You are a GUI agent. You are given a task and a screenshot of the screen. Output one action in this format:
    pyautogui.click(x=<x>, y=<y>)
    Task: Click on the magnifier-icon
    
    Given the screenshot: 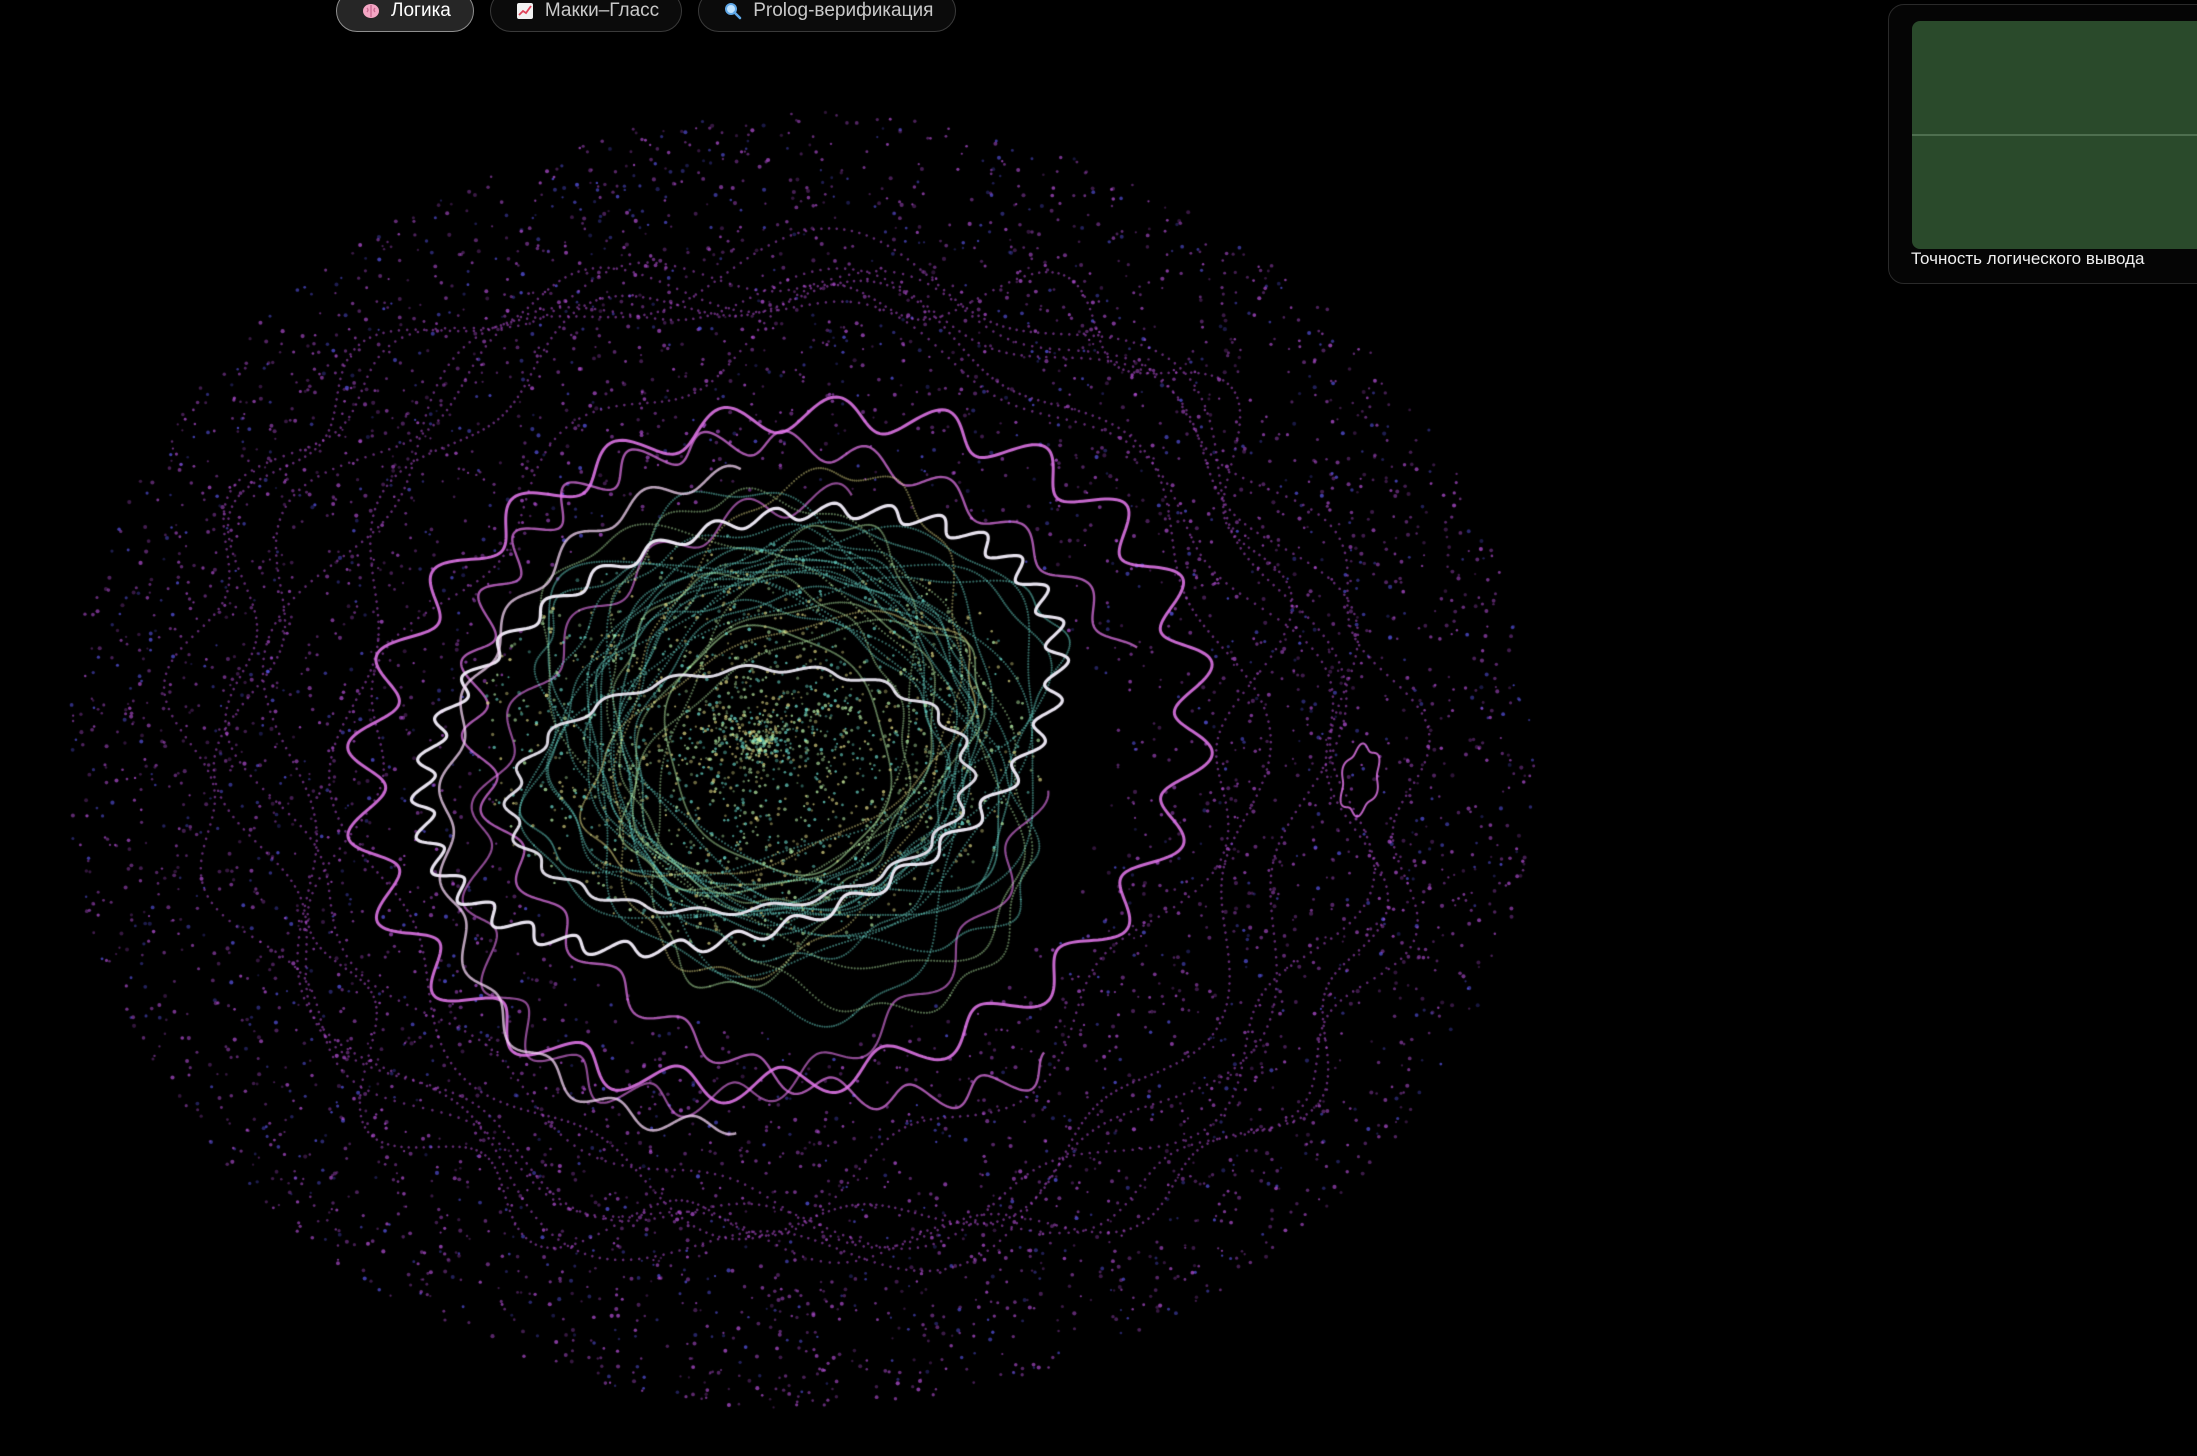 What is the action you would take?
    pyautogui.click(x=733, y=11)
    